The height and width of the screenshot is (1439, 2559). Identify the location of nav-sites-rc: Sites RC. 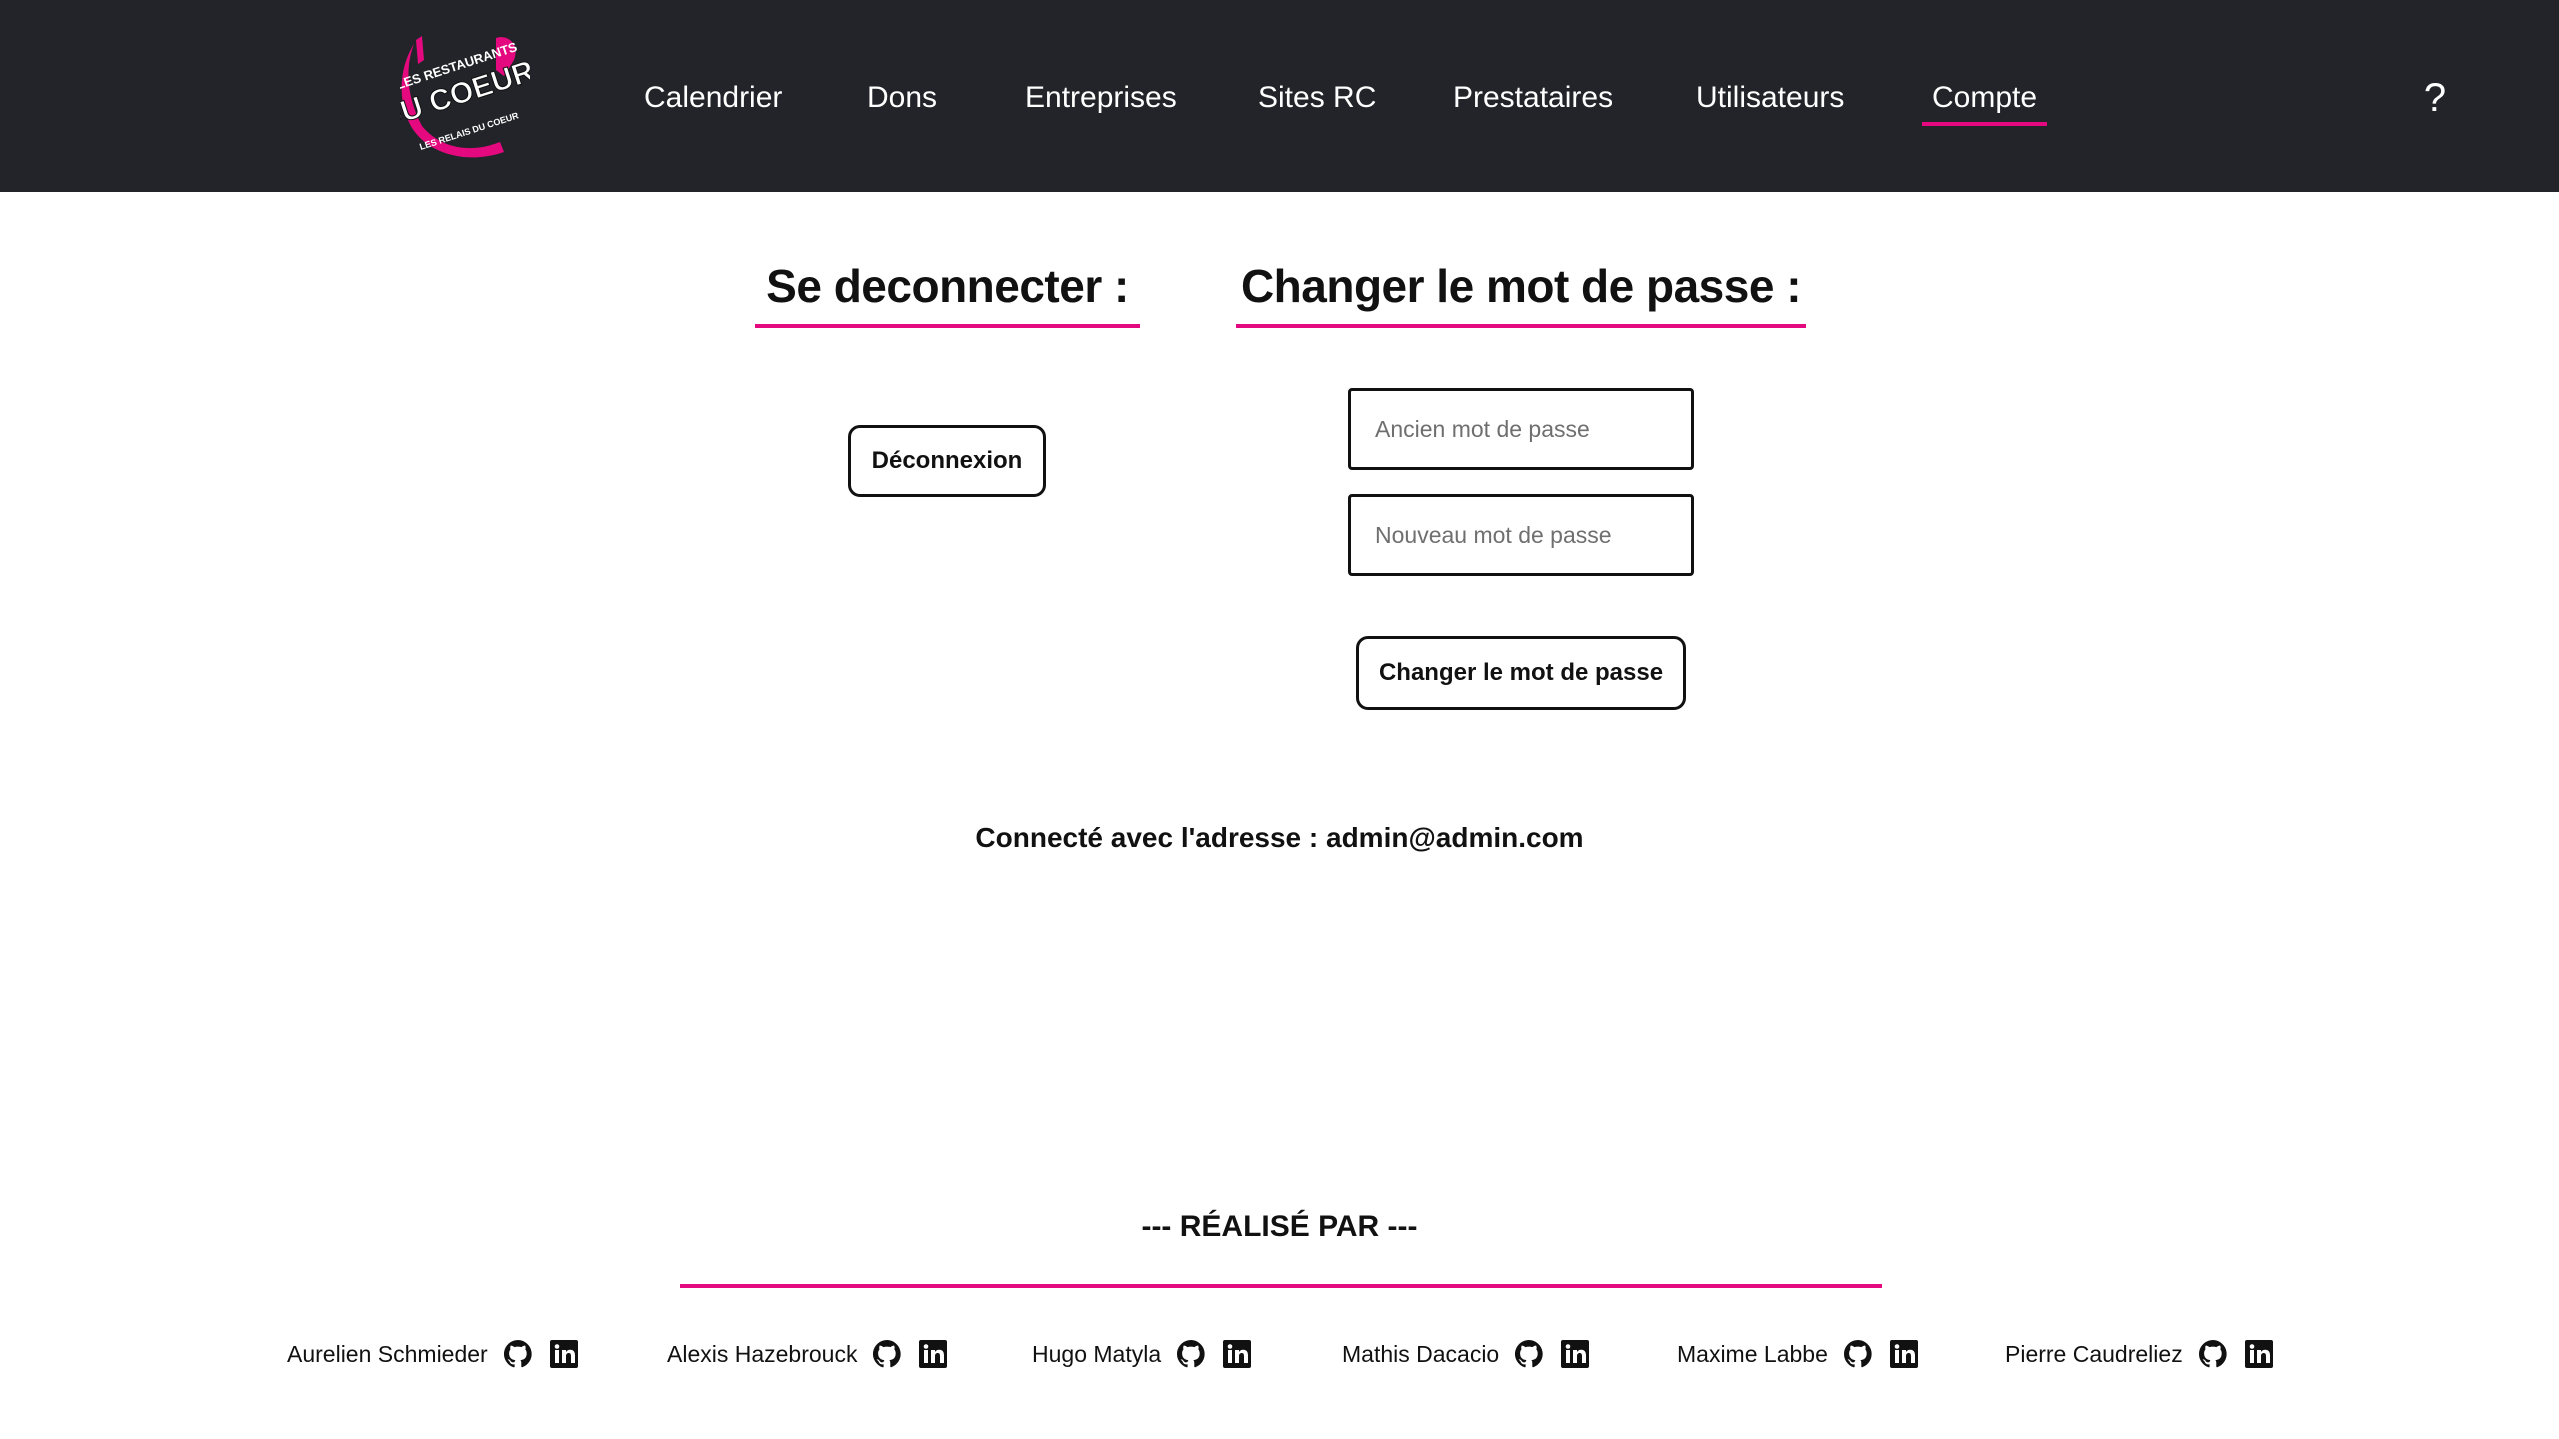
(1317, 98).